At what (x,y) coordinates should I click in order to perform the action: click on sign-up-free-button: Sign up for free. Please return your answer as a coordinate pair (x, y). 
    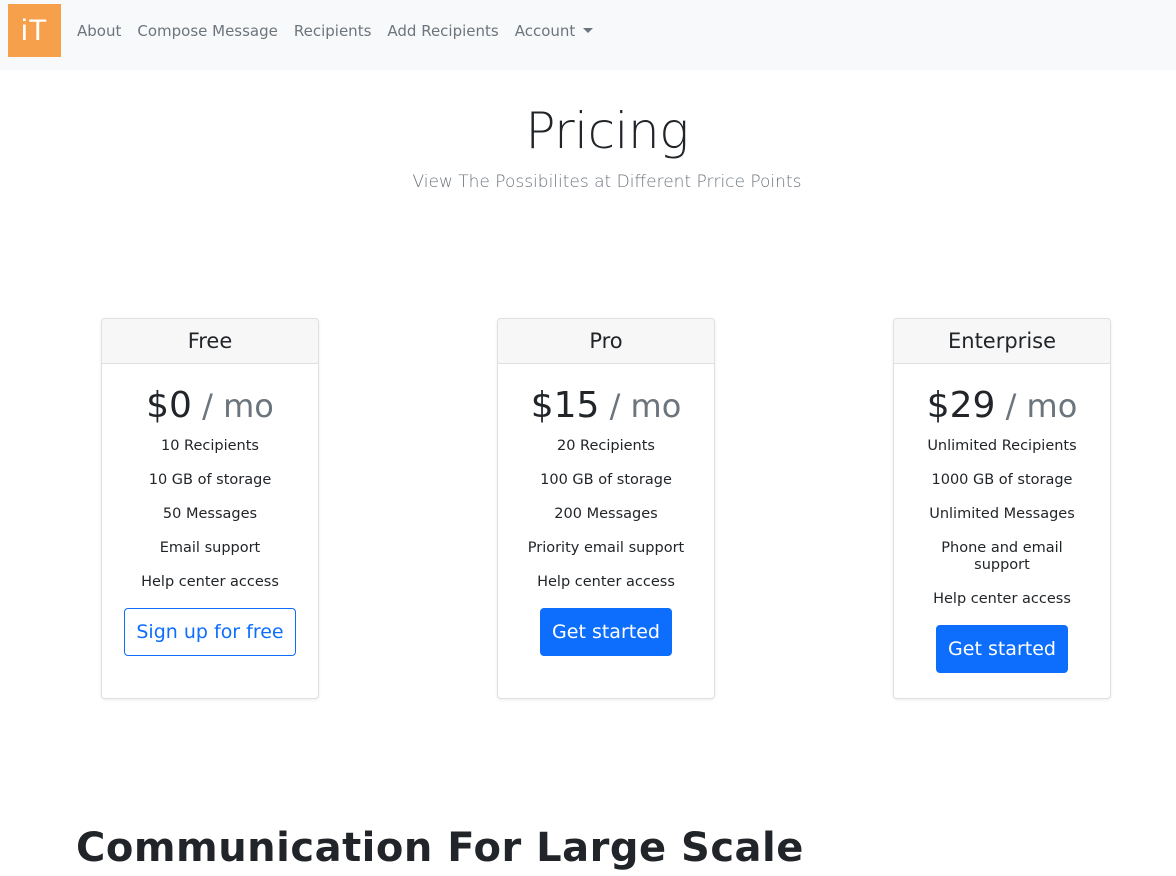
    Looking at the image, I should click on (210, 632).